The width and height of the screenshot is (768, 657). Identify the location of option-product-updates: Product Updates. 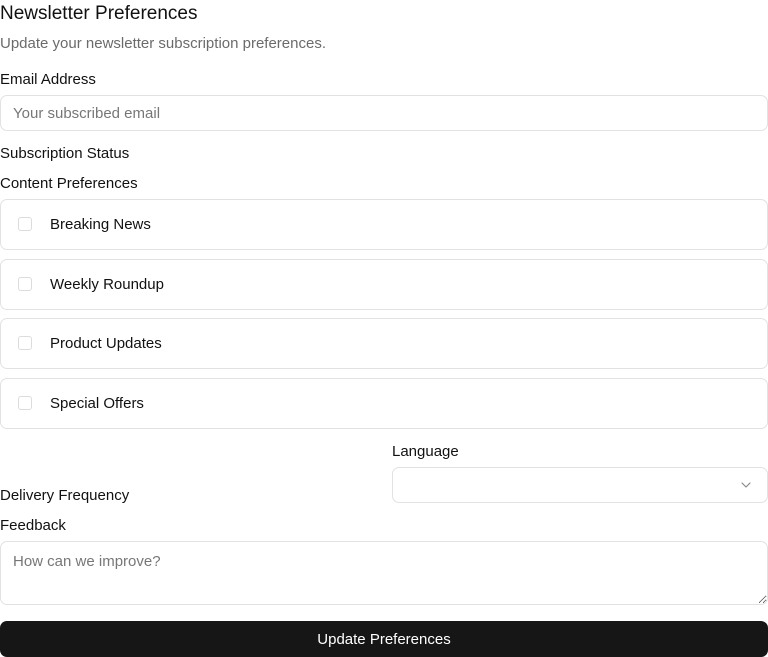
(384, 343).